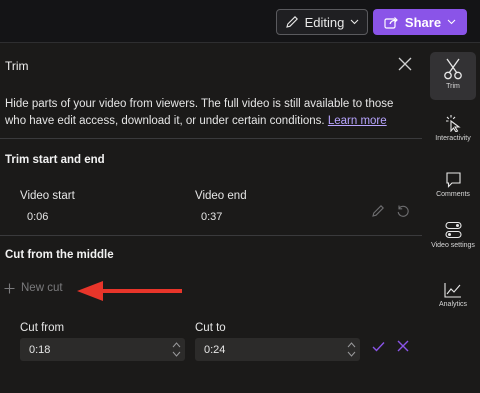  Describe the element at coordinates (210, 328) in the screenshot. I see `cut-to-label: Cut to` at that location.